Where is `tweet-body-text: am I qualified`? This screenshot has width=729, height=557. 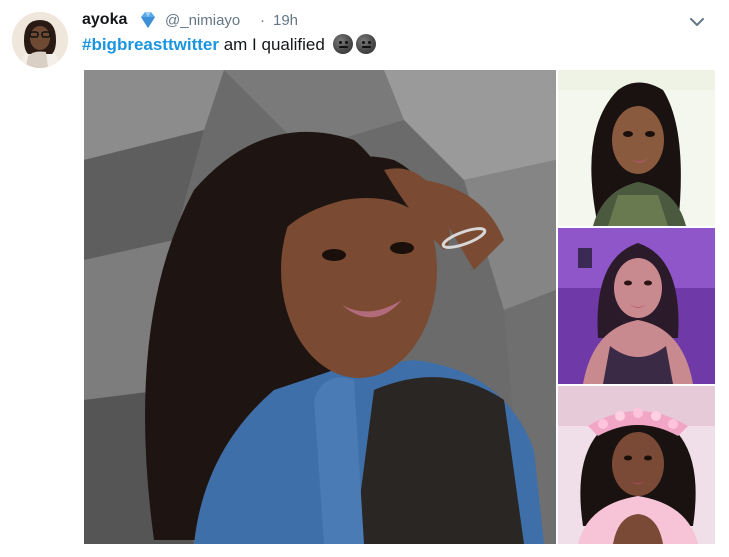 tweet-body-text: am I qualified is located at coordinates (271, 44).